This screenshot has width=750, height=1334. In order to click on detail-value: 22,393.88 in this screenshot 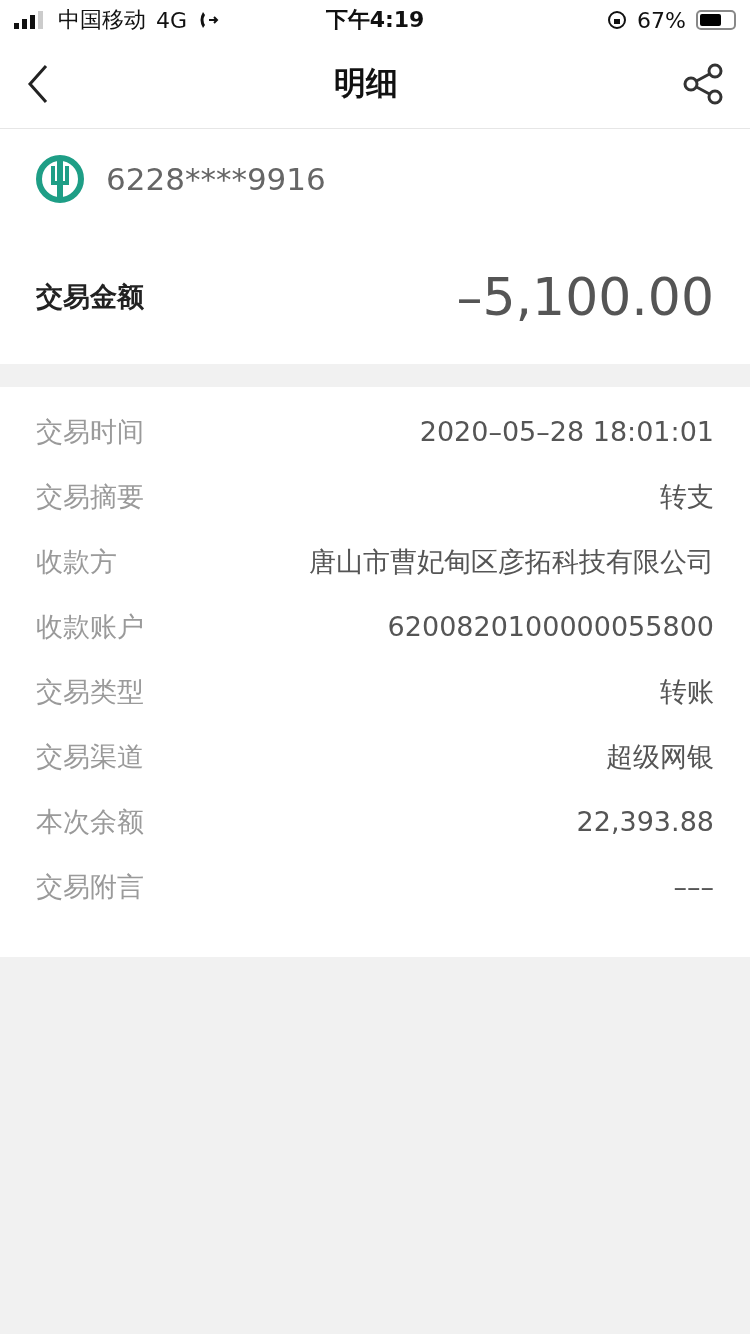, I will do `click(645, 821)`.